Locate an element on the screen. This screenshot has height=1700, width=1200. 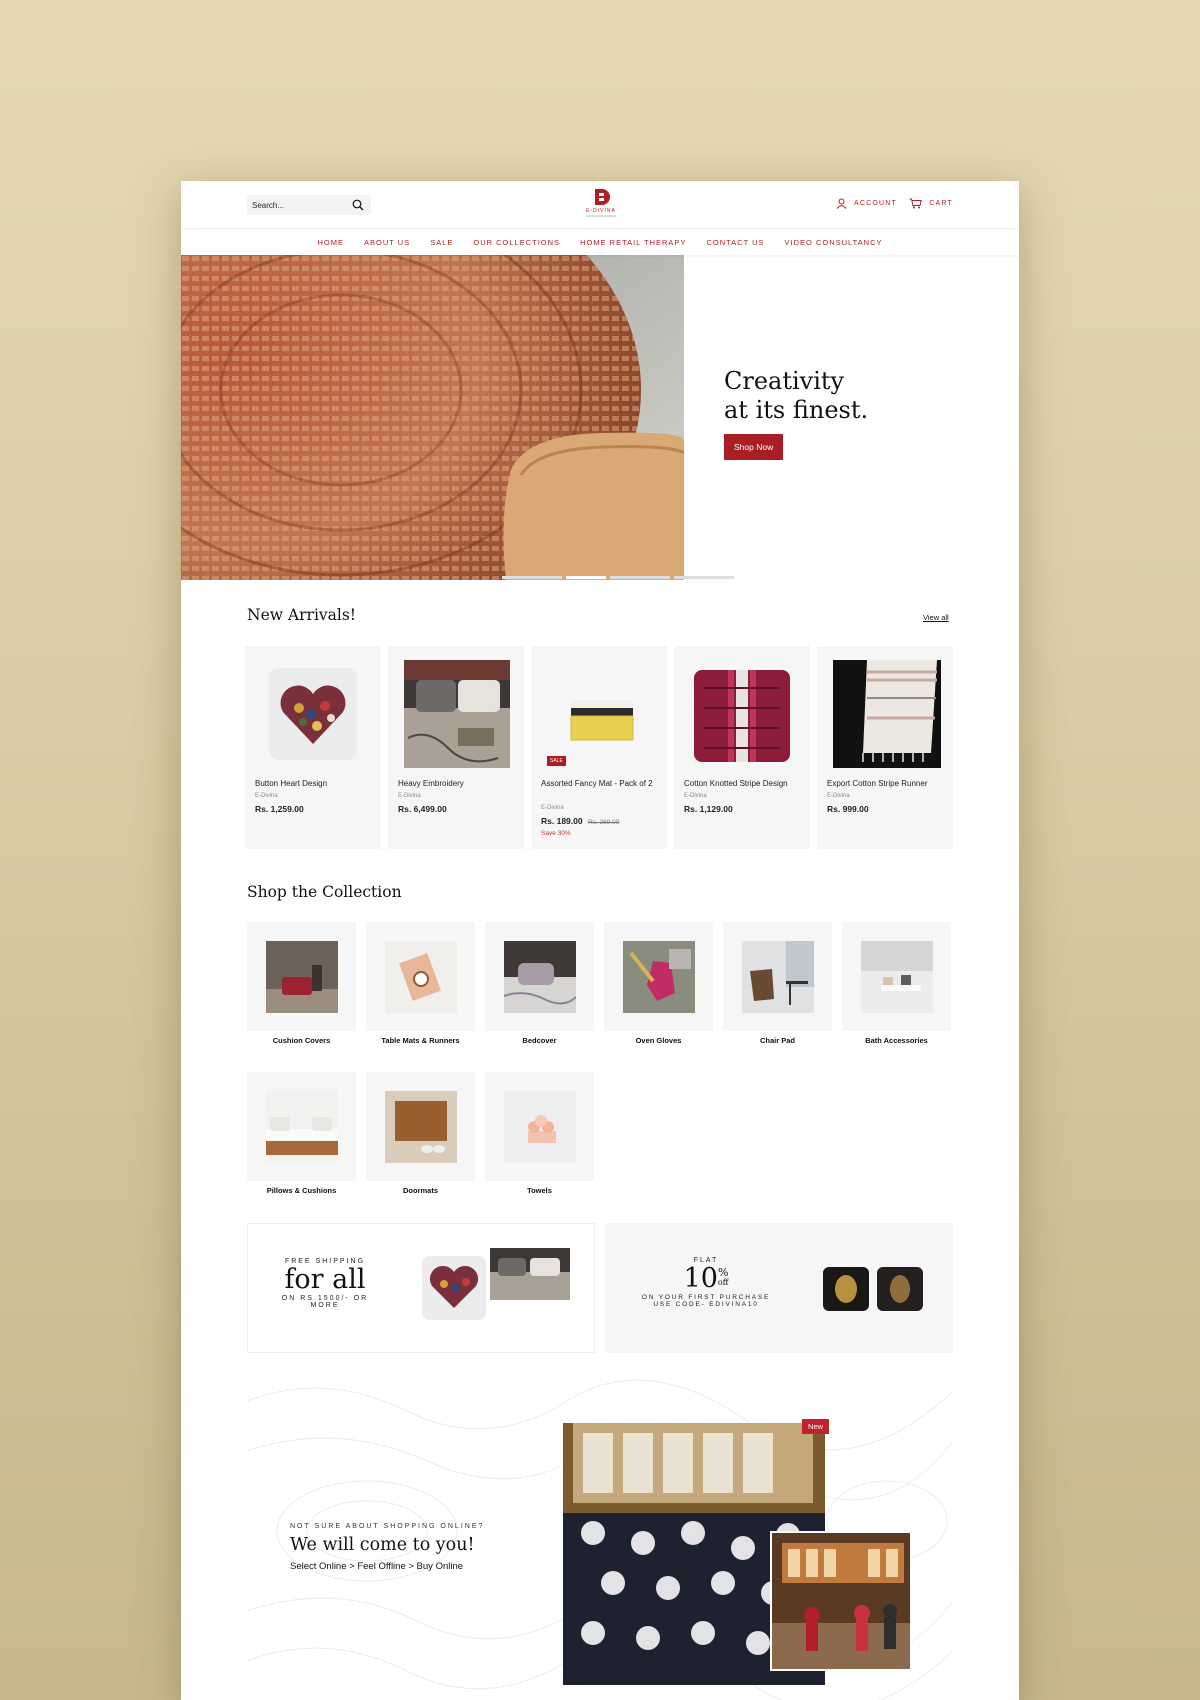
hero-line-2: at its finest. is located at coordinates (796, 410).